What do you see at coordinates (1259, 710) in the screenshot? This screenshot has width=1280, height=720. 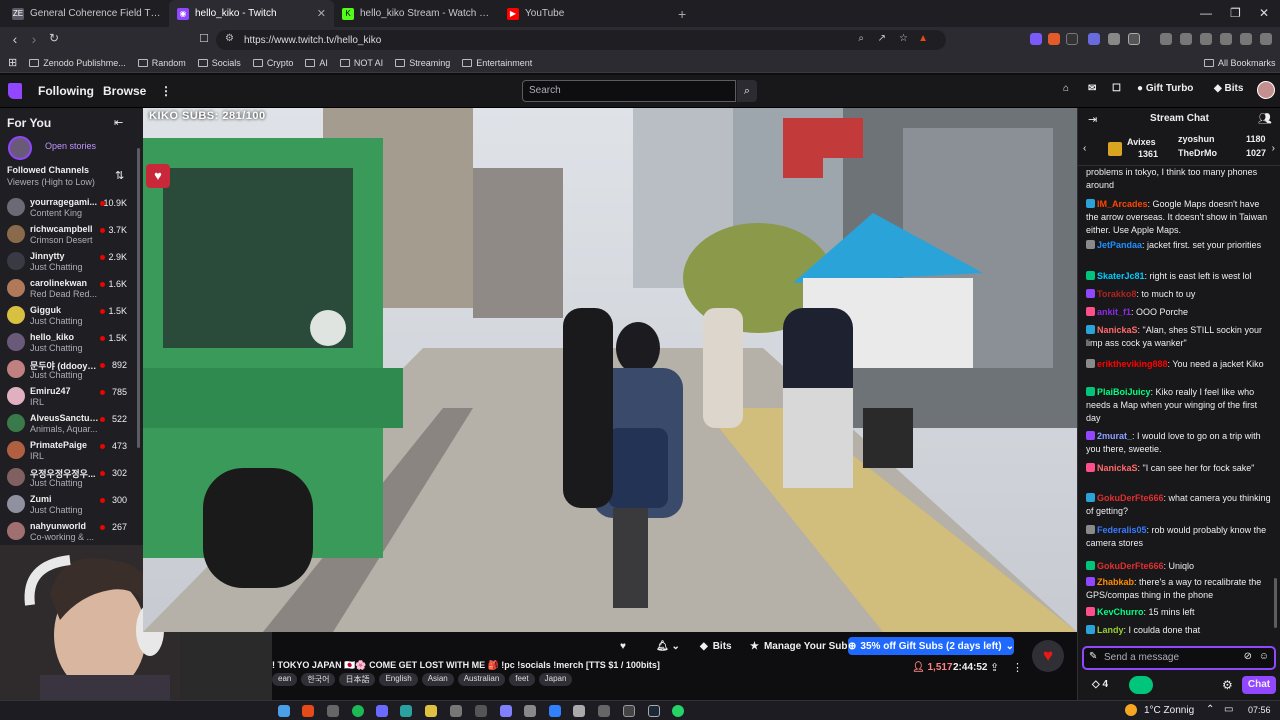 I see `taskbar-clock: 07:56` at bounding box center [1259, 710].